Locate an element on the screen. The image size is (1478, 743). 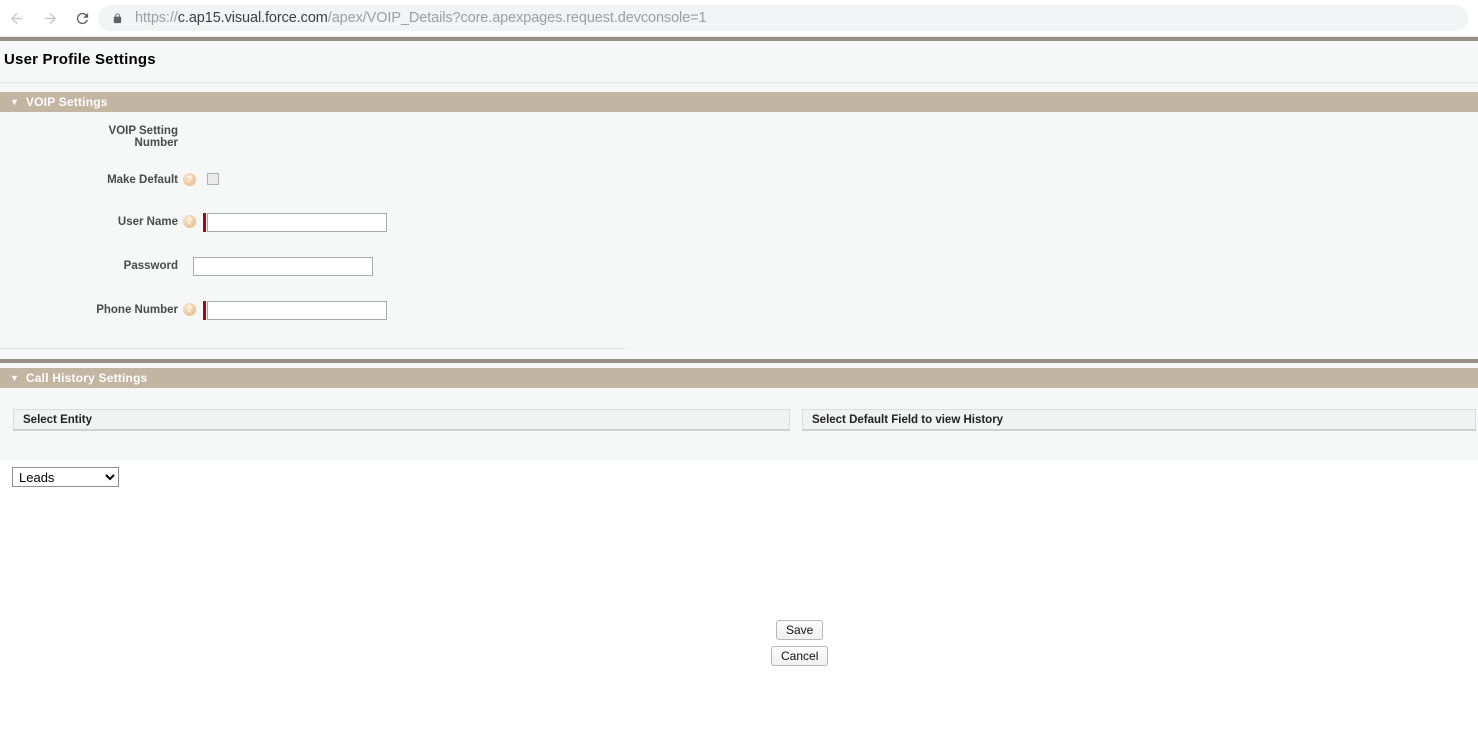
url-host: c.ap15.visual.force.com is located at coordinates (252, 18).